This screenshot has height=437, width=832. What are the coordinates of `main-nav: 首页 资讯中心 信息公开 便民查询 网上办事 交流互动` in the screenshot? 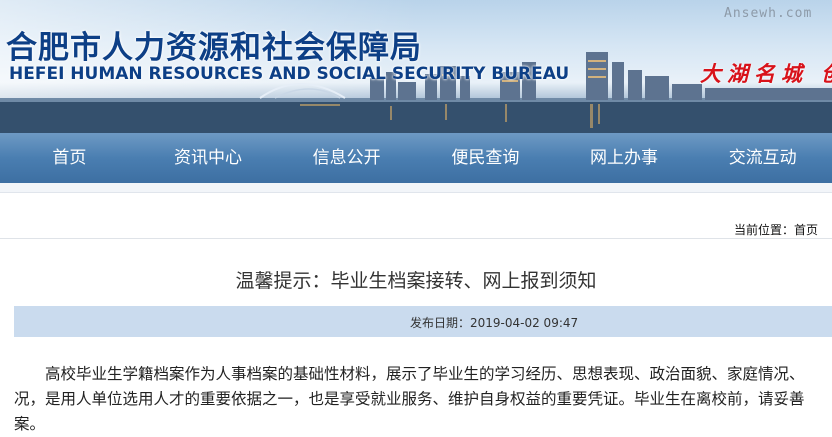 It's located at (416, 158).